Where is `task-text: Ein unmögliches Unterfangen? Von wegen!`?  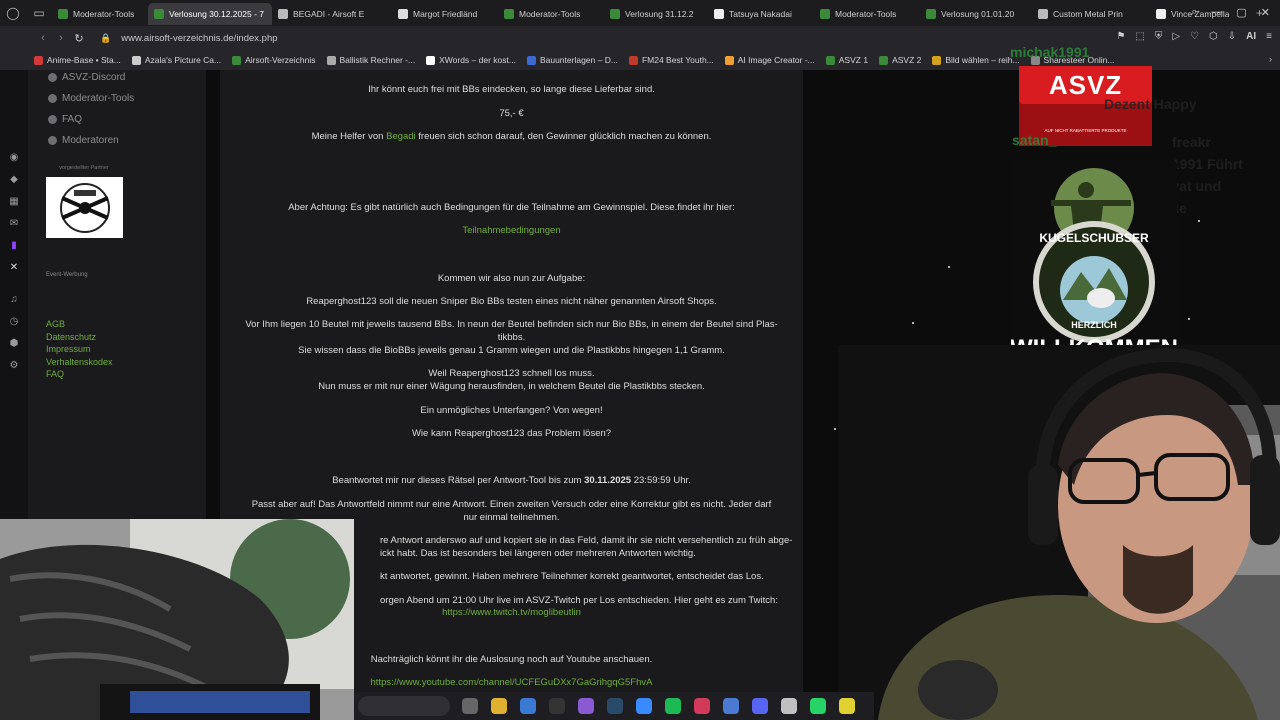
task-text: Ein unmögliches Unterfangen? Von wegen! is located at coordinates (511, 410).